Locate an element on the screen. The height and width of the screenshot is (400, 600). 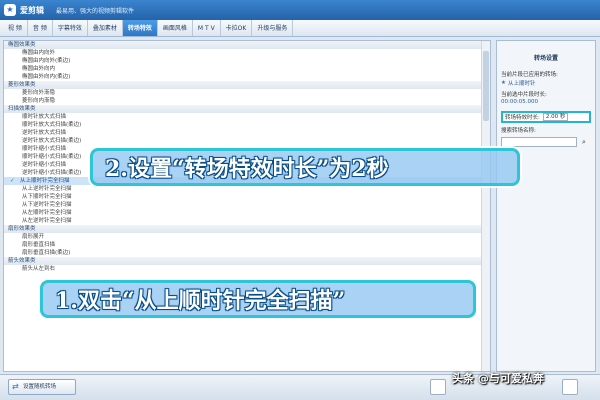
list-item-label: 顺时针缩小式扫描 is located at coordinates (44, 149).